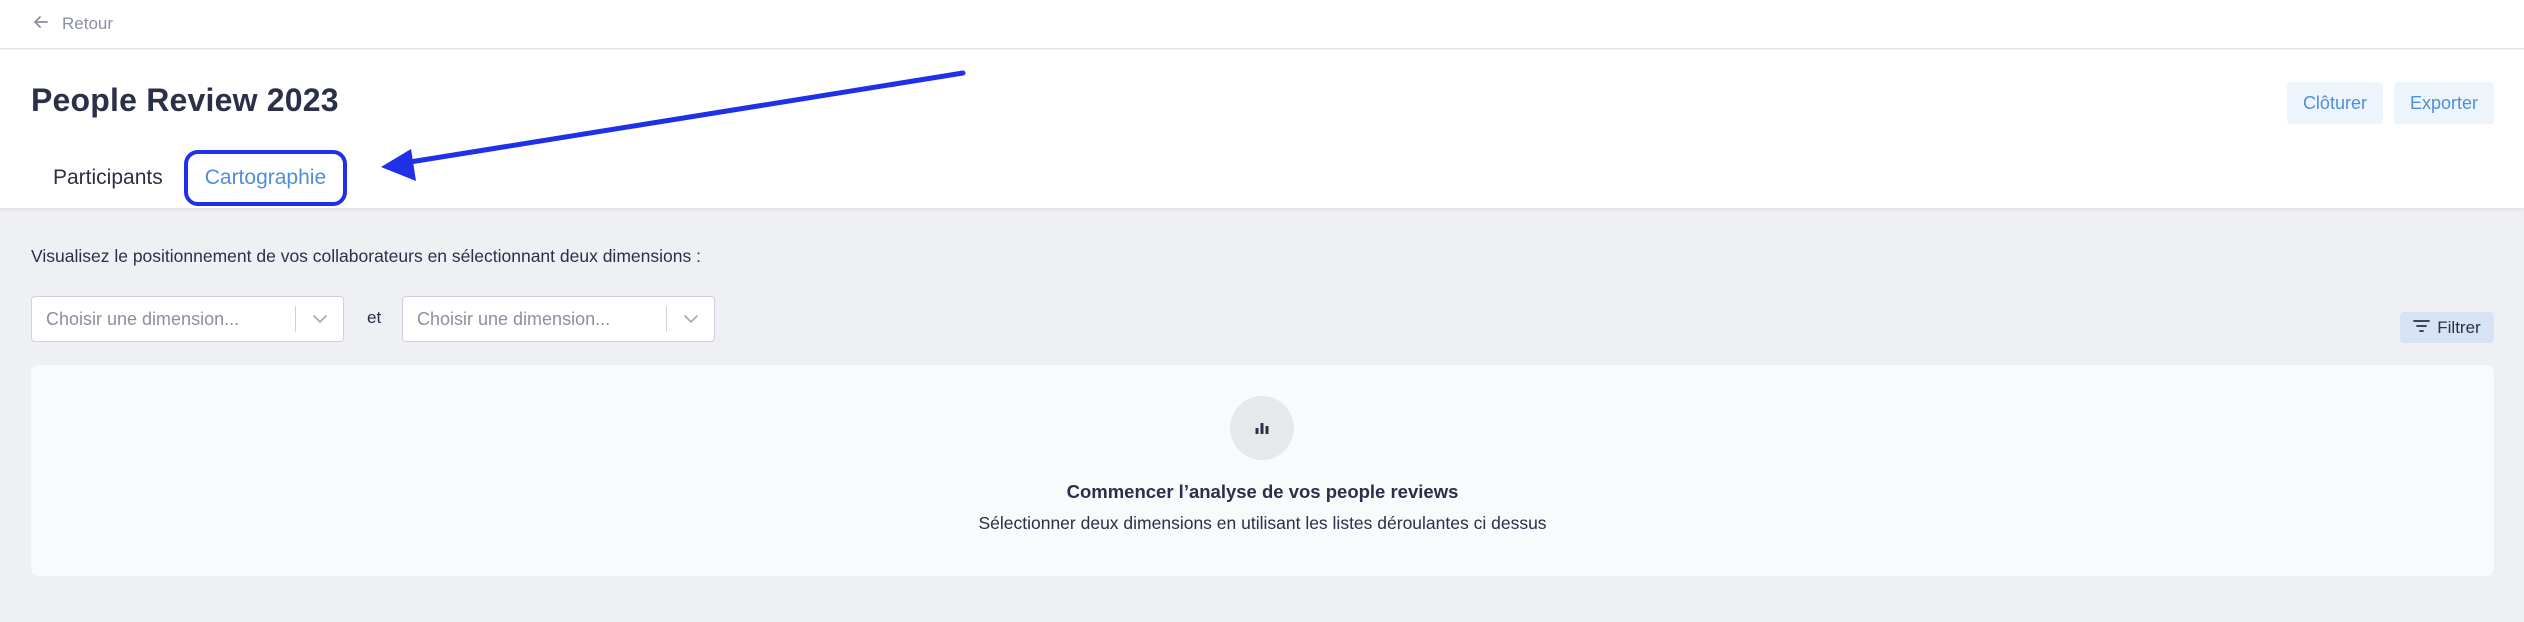  I want to click on tab-cartographie: Cartographie, so click(265, 178).